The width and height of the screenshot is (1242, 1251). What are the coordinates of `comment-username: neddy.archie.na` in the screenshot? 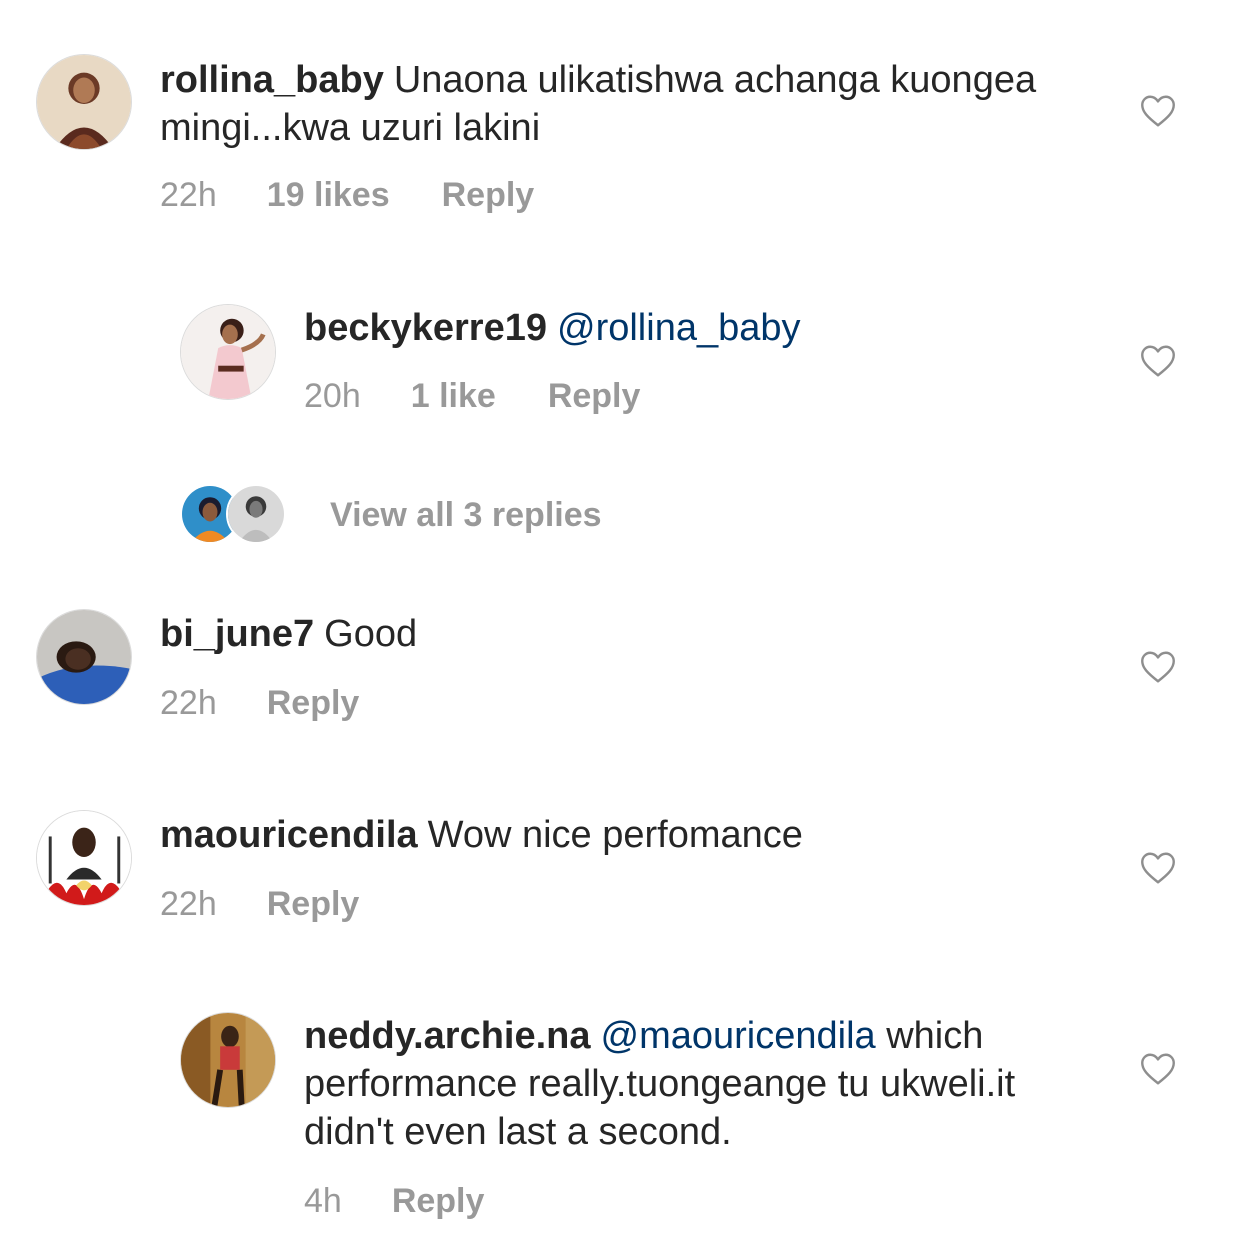 It's located at (447, 1036).